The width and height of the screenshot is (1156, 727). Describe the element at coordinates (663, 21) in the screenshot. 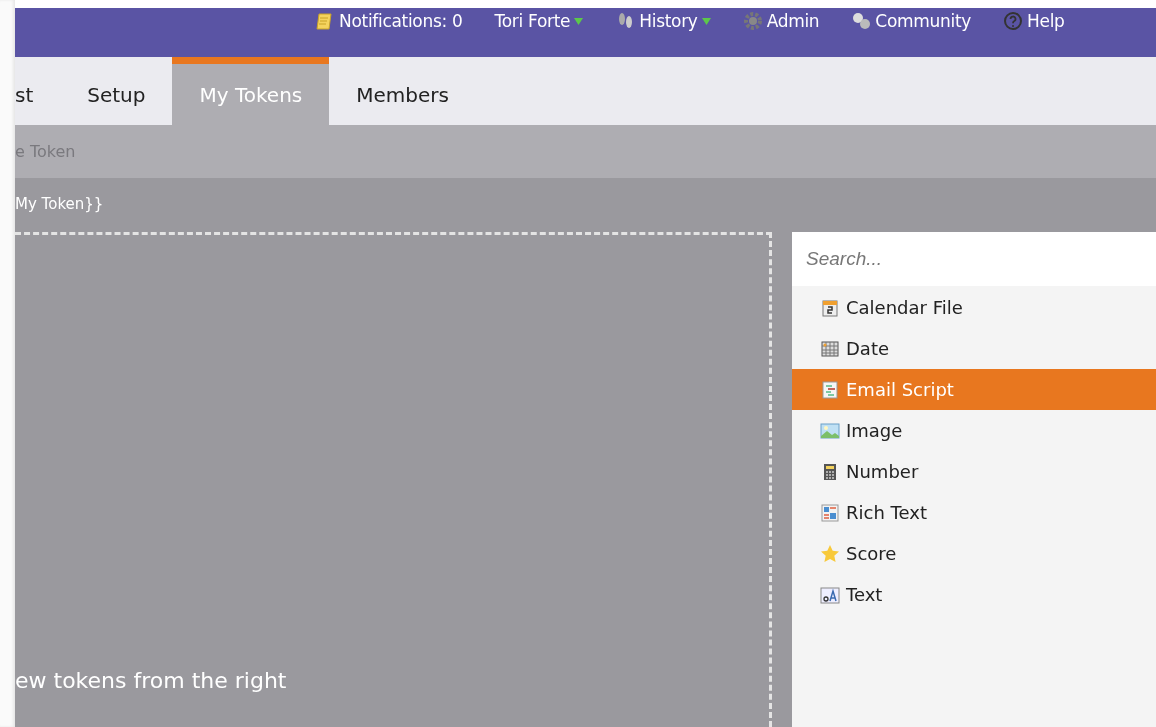

I see `nav-link: History` at that location.